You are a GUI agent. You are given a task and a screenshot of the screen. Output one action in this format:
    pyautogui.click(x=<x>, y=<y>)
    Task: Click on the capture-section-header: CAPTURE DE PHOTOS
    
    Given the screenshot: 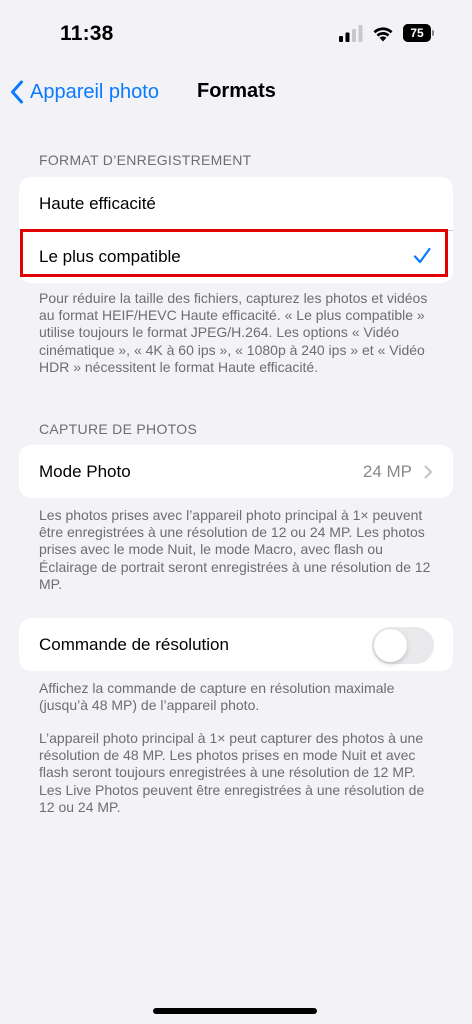 What is the action you would take?
    pyautogui.click(x=118, y=429)
    